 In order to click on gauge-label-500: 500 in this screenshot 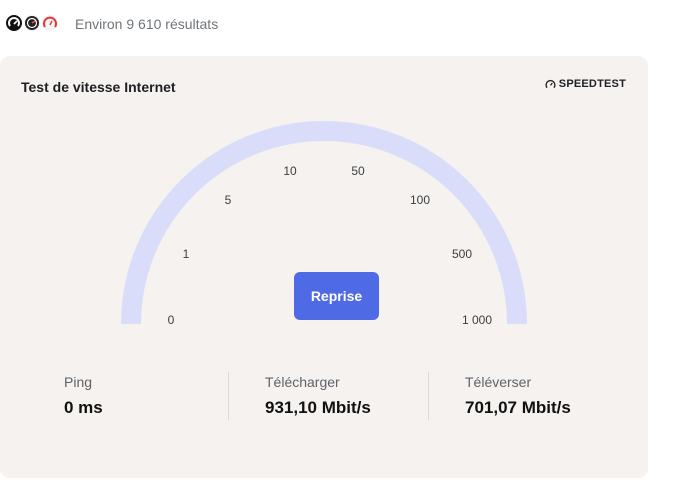, I will do `click(462, 254)`.